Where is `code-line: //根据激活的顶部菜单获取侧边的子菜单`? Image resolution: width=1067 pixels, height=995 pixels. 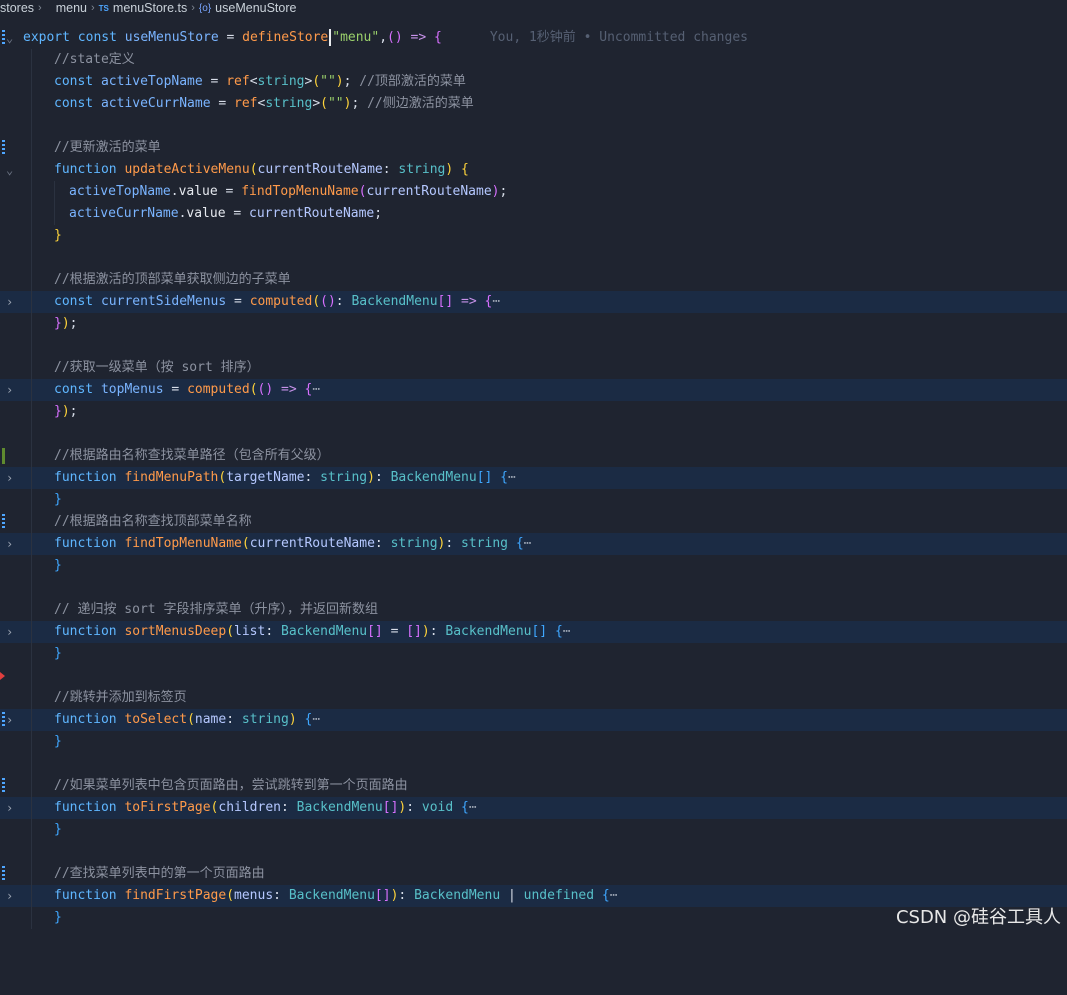
code-line: //根据激活的顶部菜单获取侧边的子菜单 is located at coordinates (533, 280).